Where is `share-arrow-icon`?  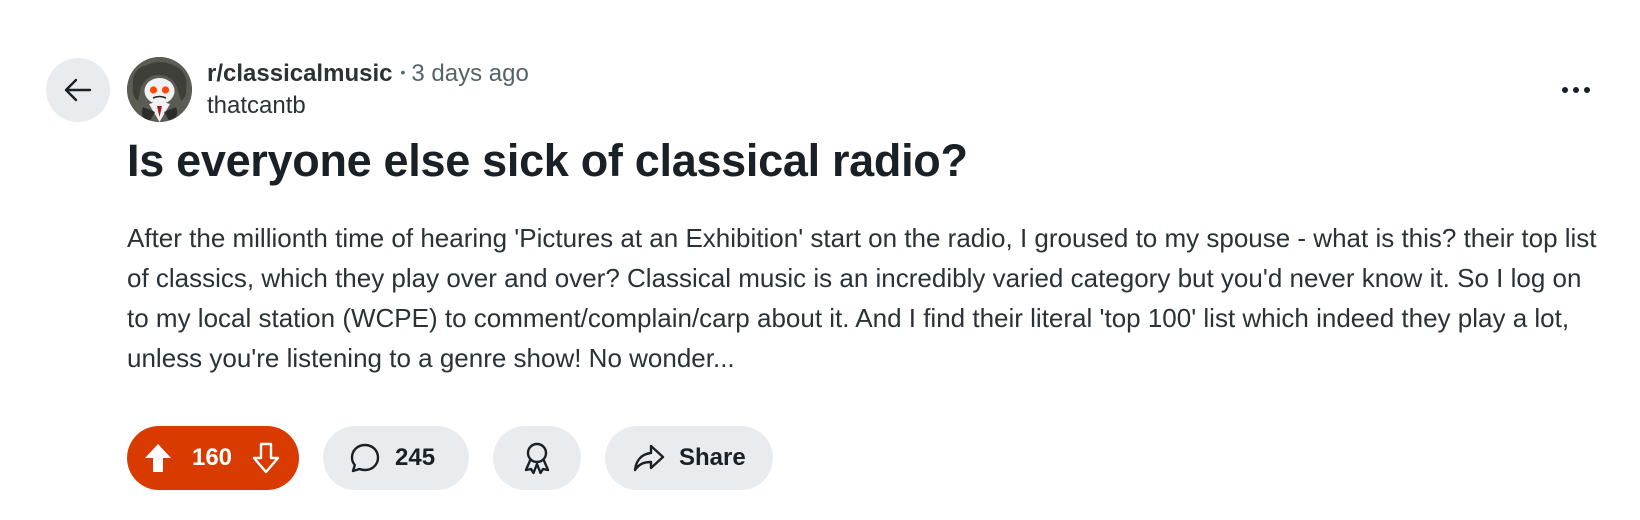 share-arrow-icon is located at coordinates (649, 458).